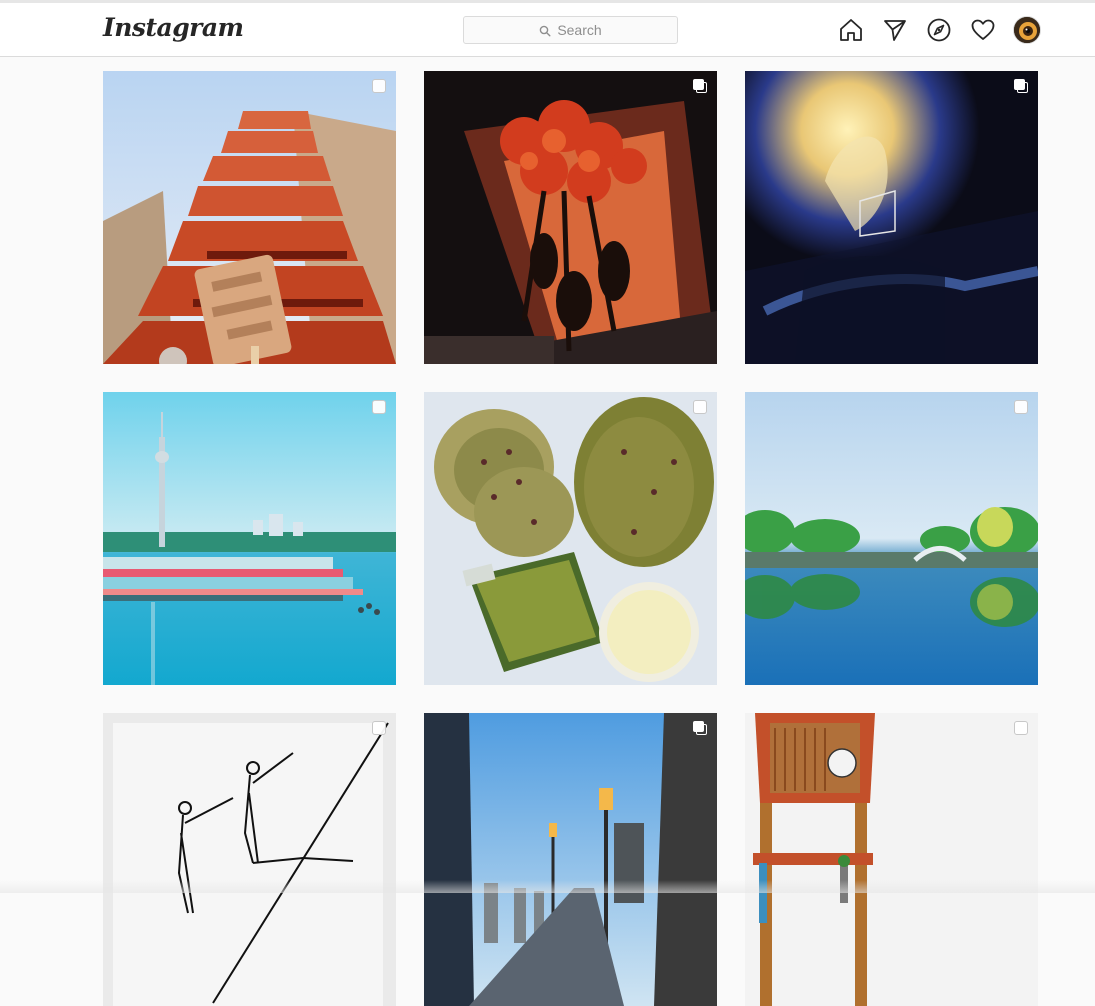 This screenshot has height=1006, width=1095. Describe the element at coordinates (579, 30) in the screenshot. I see `search-placeholder: Search` at that location.